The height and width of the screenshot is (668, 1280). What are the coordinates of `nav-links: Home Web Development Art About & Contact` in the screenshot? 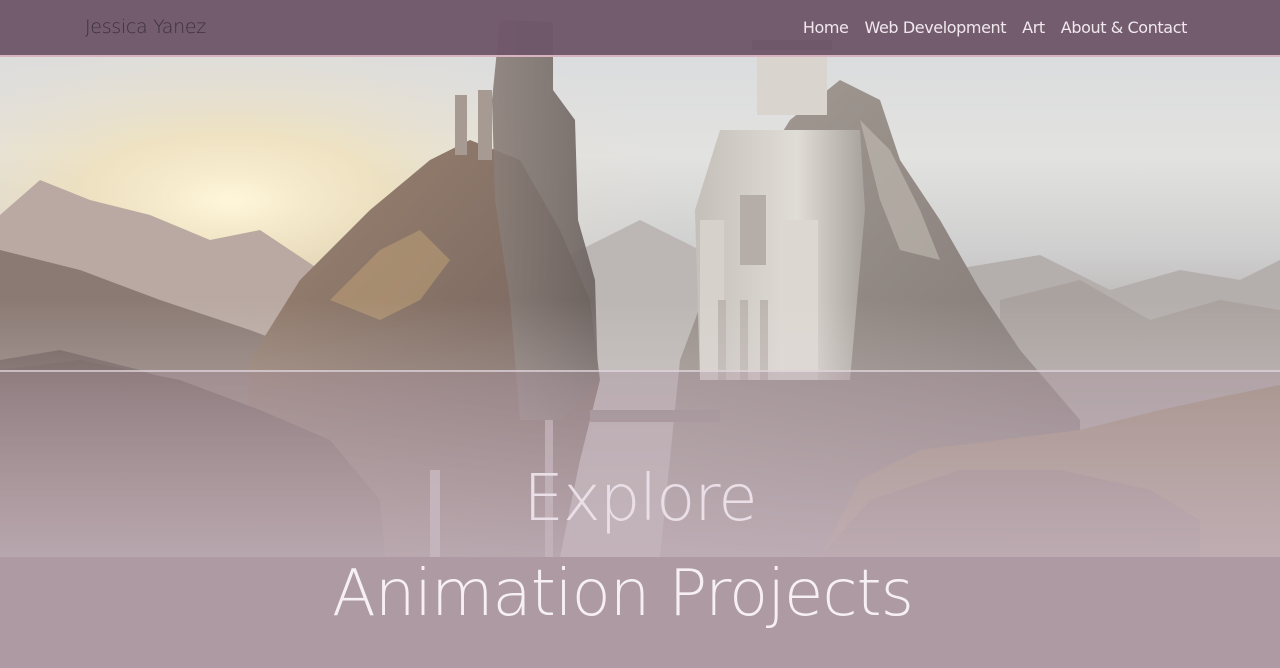 It's located at (995, 27).